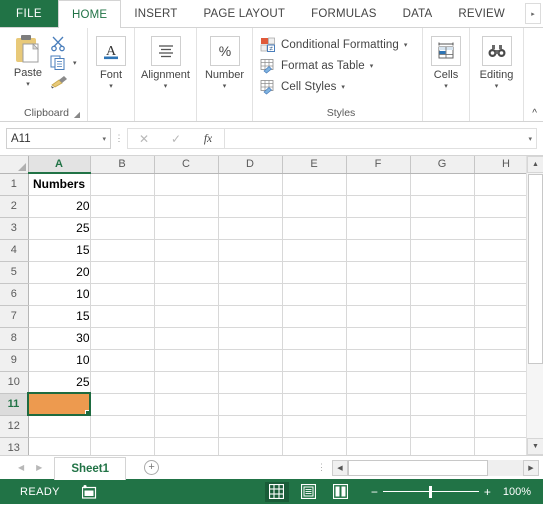 Image resolution: width=543 pixels, height=524 pixels. What do you see at coordinates (378, 338) in the screenshot?
I see `cell-f8` at bounding box center [378, 338].